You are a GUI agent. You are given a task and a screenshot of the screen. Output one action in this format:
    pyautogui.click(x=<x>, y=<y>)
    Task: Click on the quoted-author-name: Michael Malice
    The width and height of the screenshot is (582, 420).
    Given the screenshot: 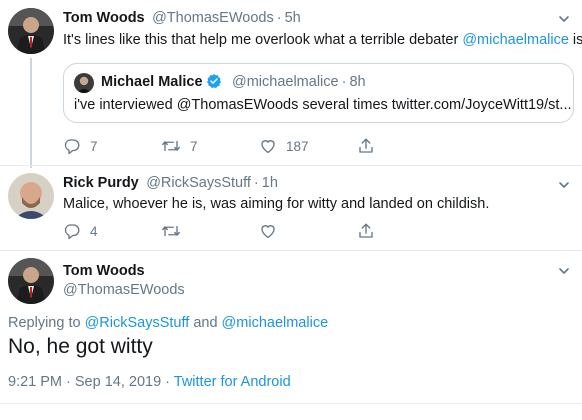 What is the action you would take?
    pyautogui.click(x=152, y=82)
    